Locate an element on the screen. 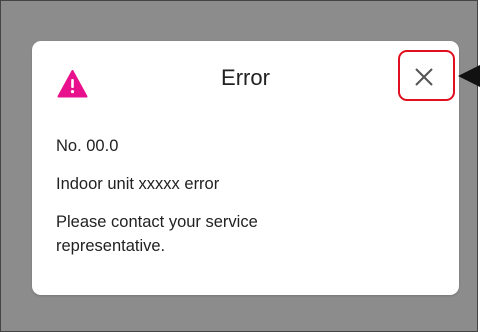  error-message: Indoor unit xxxxx error is located at coordinates (138, 184).